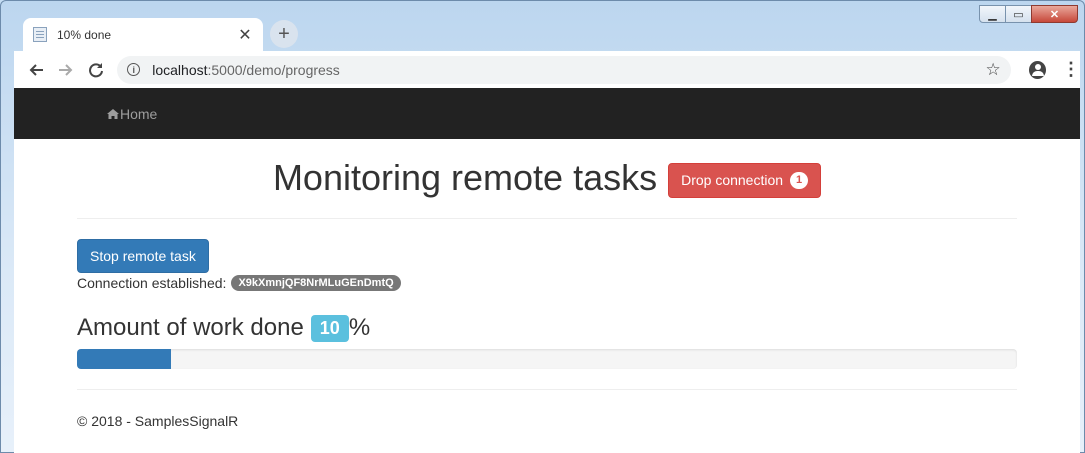 The height and width of the screenshot is (453, 1085). What do you see at coordinates (316, 283) in the screenshot?
I see `connection-id-badge: X9kXmnjQF8NrMLuGEnDmtQ` at bounding box center [316, 283].